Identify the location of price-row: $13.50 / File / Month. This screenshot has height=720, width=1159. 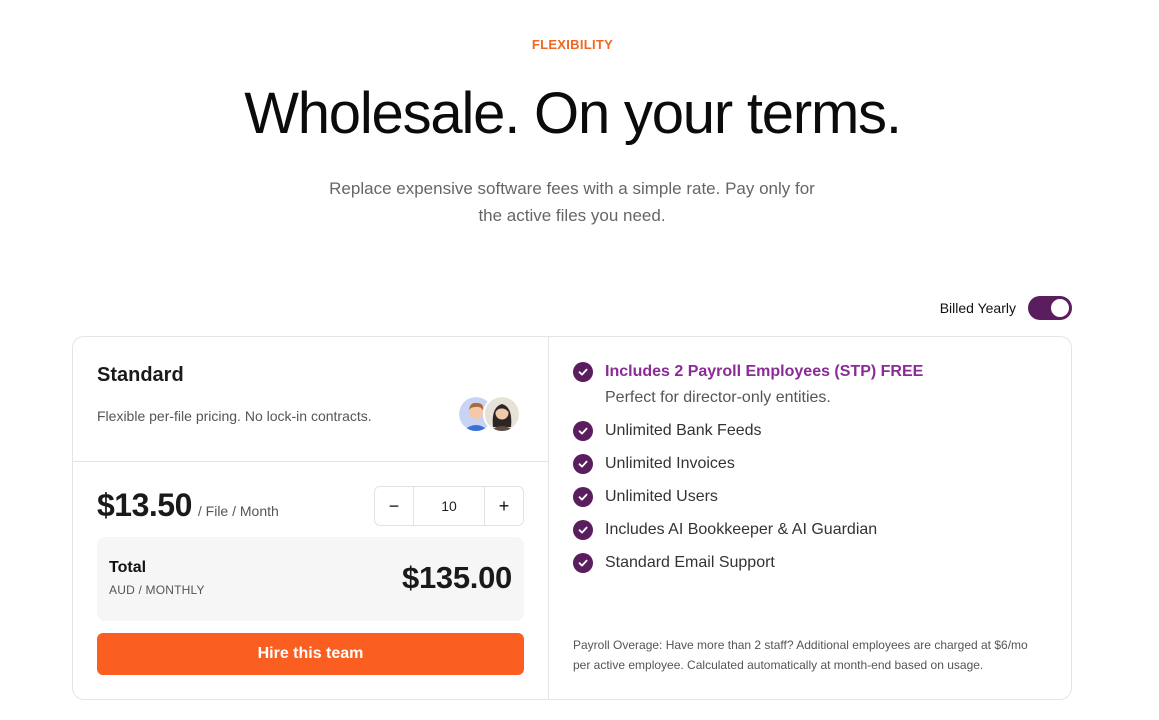
(188, 505).